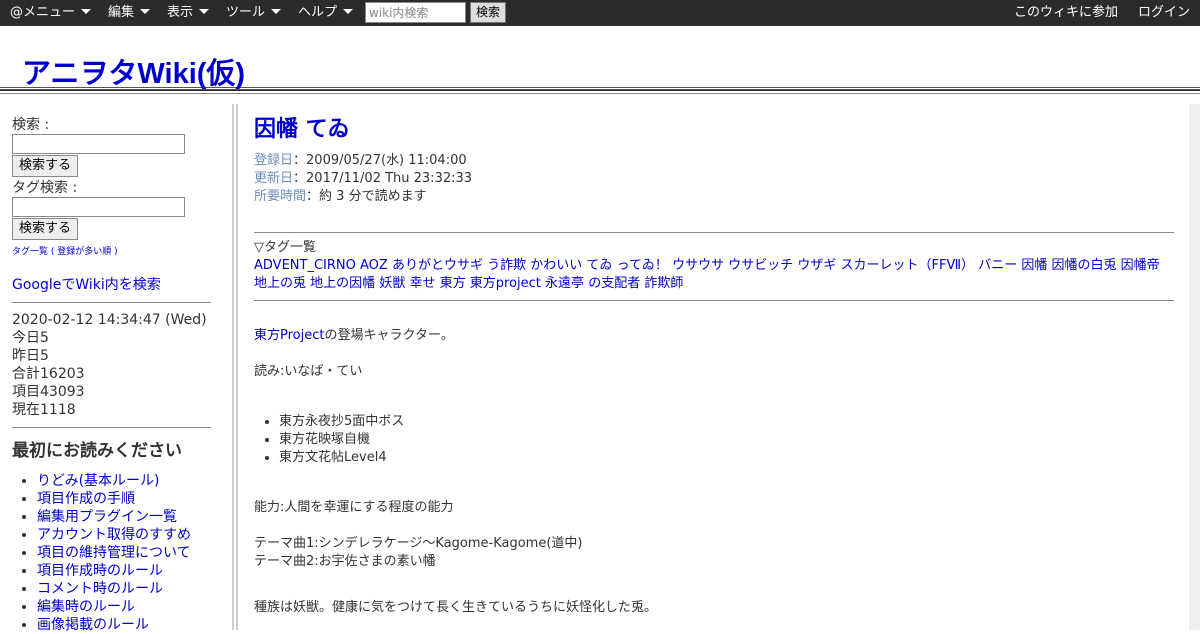 The image size is (1200, 634). What do you see at coordinates (44, 410) in the screenshot?
I see `counter-now: 現在1118` at bounding box center [44, 410].